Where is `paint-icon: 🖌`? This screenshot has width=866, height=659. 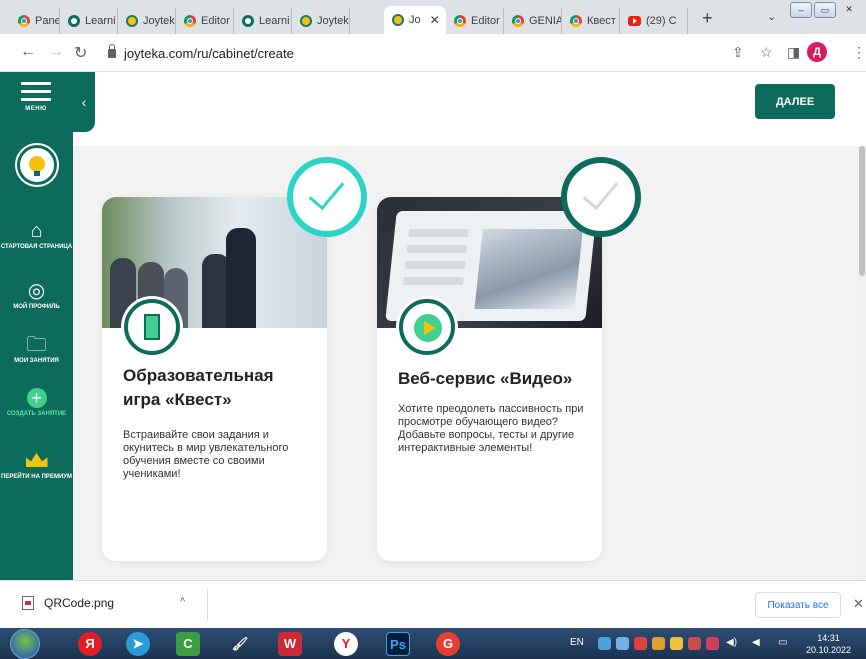 paint-icon: 🖌 is located at coordinates (240, 644).